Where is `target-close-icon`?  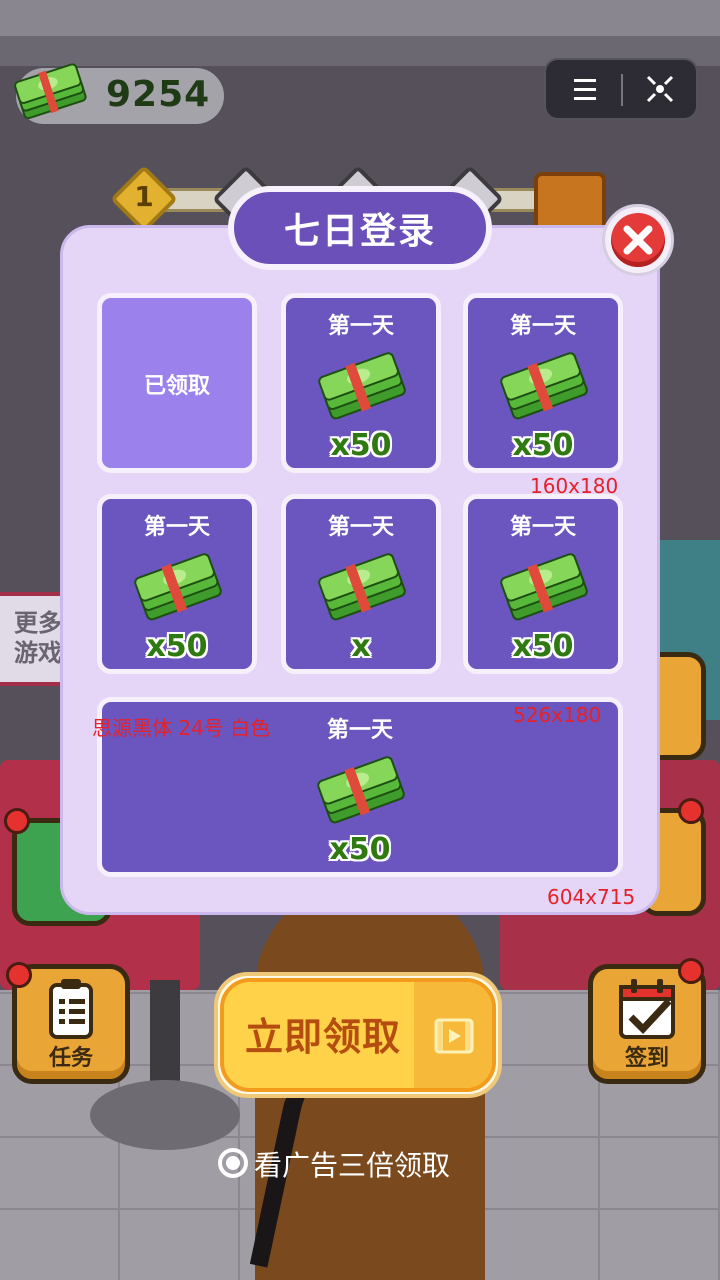 target-close-icon is located at coordinates (660, 89).